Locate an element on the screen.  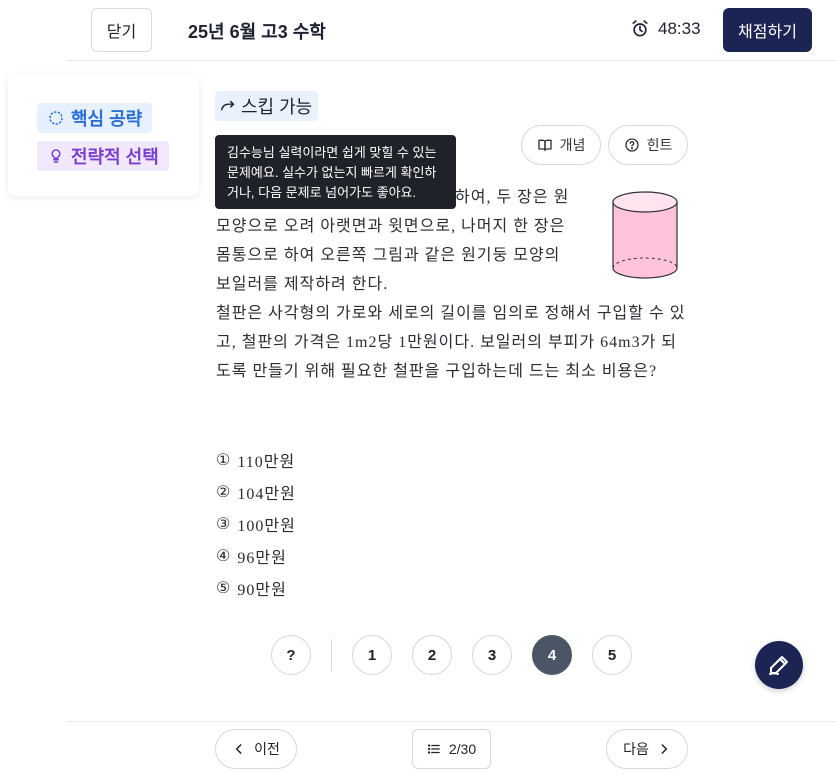
choice-text: 110만원 is located at coordinates (266, 462).